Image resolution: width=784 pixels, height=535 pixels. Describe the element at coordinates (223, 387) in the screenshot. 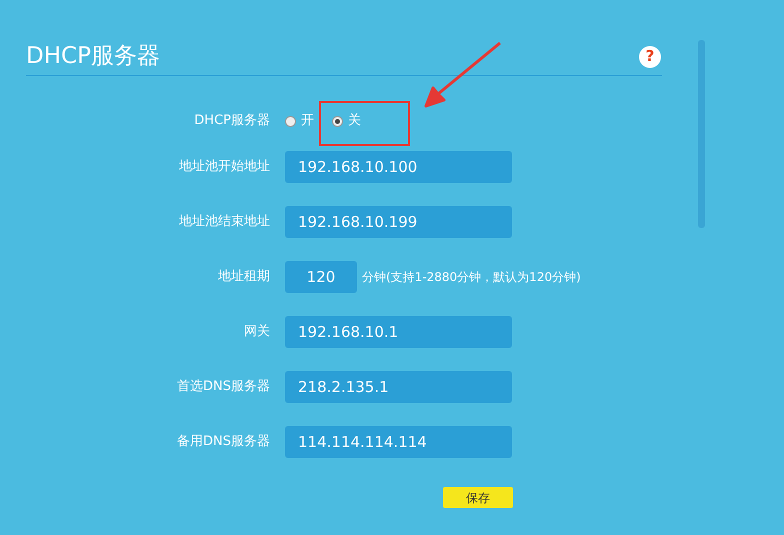

I see `field-label: 首选DNS服务器` at that location.